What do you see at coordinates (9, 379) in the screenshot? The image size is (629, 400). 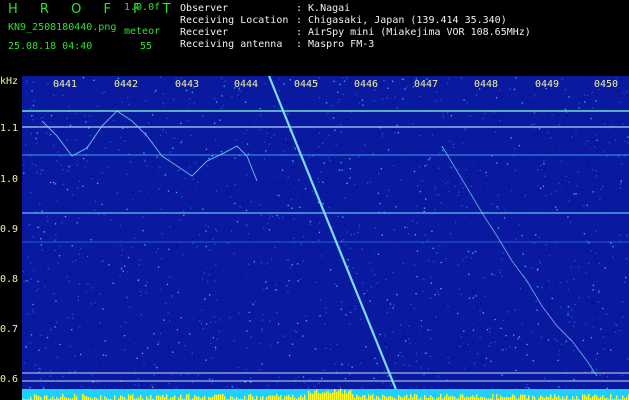 I see `y-tick-0-6: 0.6` at bounding box center [9, 379].